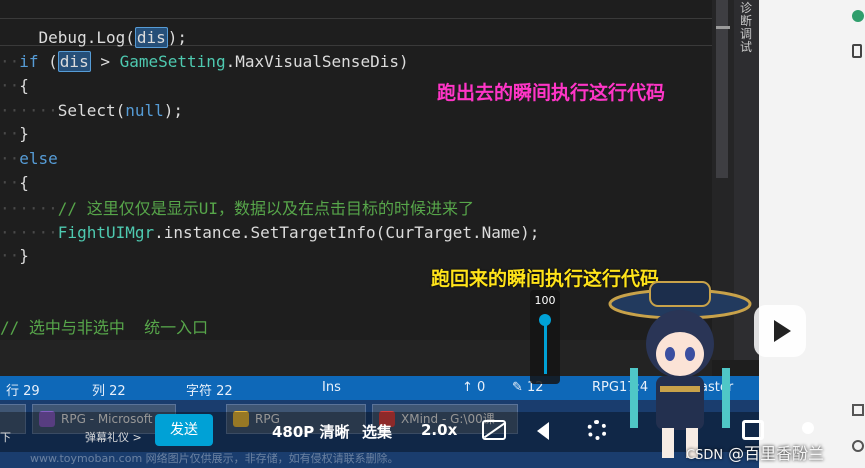 This screenshot has height=468, width=865. Describe the element at coordinates (473, 387) in the screenshot. I see `status-up-count: ↑ 0` at that location.